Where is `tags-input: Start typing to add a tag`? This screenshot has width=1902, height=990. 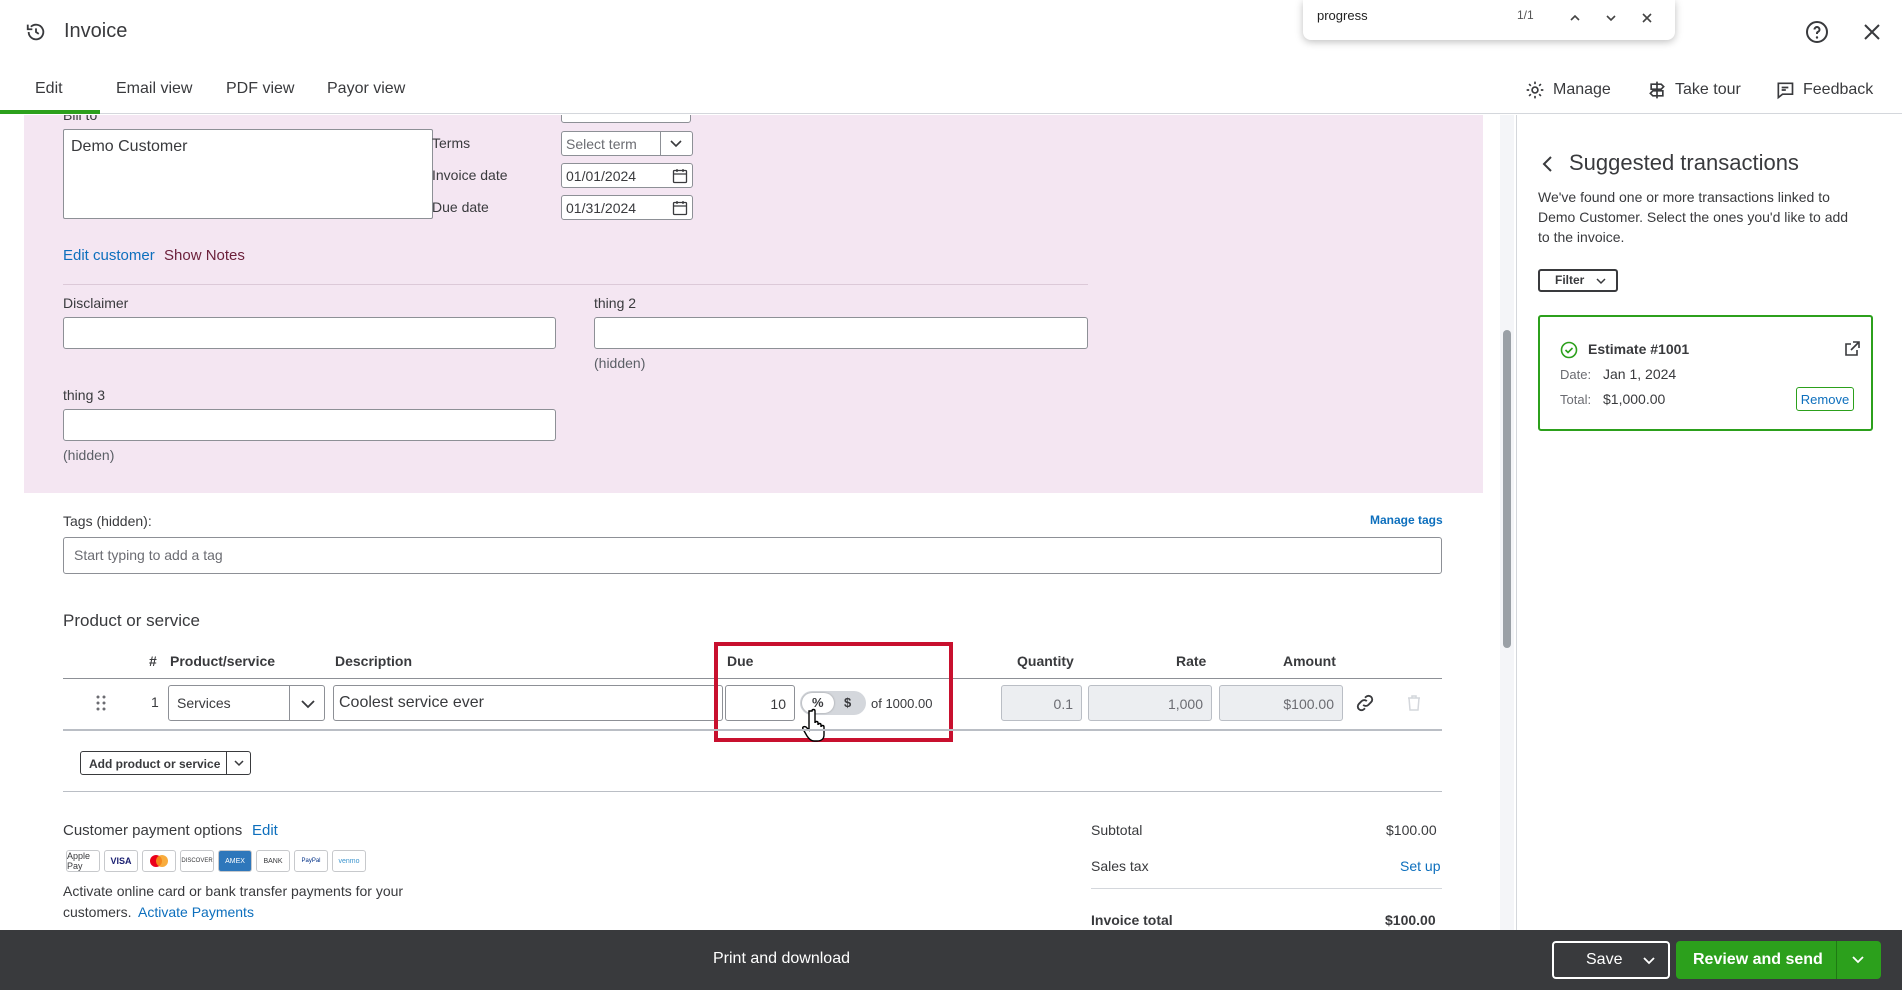 tags-input: Start typing to add a tag is located at coordinates (752, 555).